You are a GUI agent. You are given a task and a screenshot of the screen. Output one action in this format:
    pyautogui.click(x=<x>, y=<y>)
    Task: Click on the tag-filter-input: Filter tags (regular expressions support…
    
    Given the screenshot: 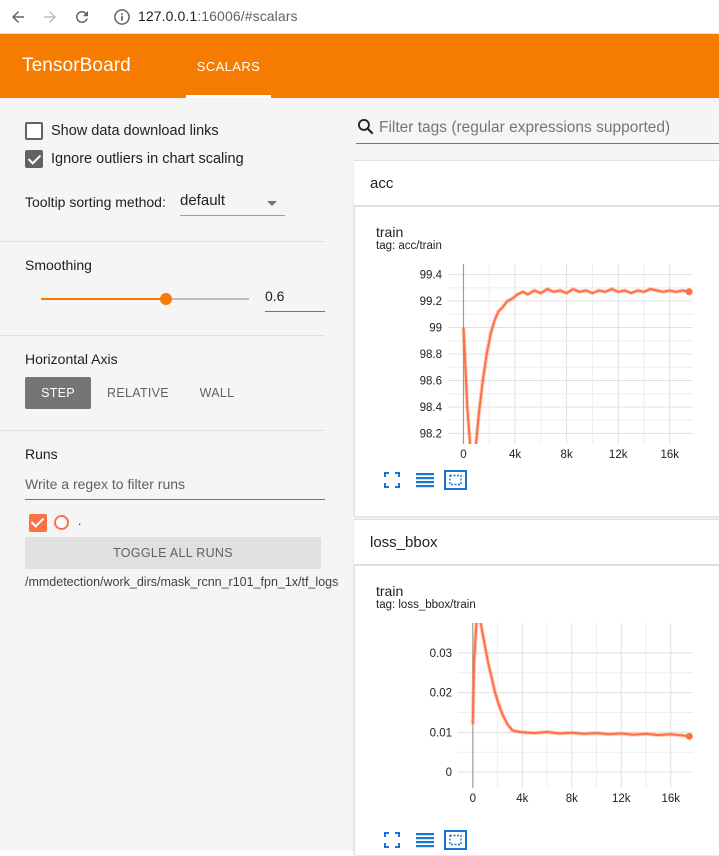 What is the action you would take?
    pyautogui.click(x=537, y=129)
    